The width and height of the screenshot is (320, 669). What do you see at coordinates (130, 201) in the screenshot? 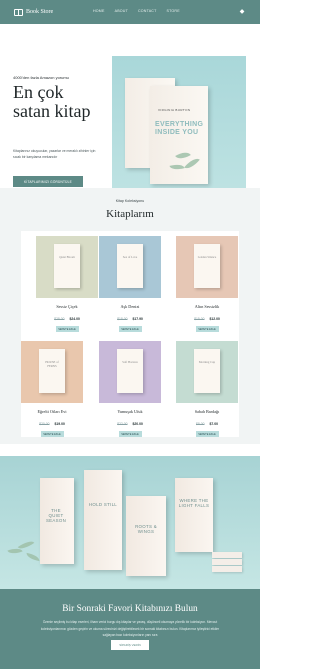
I see `collection-subtitle: Kitap Koleksiyonu` at bounding box center [130, 201].